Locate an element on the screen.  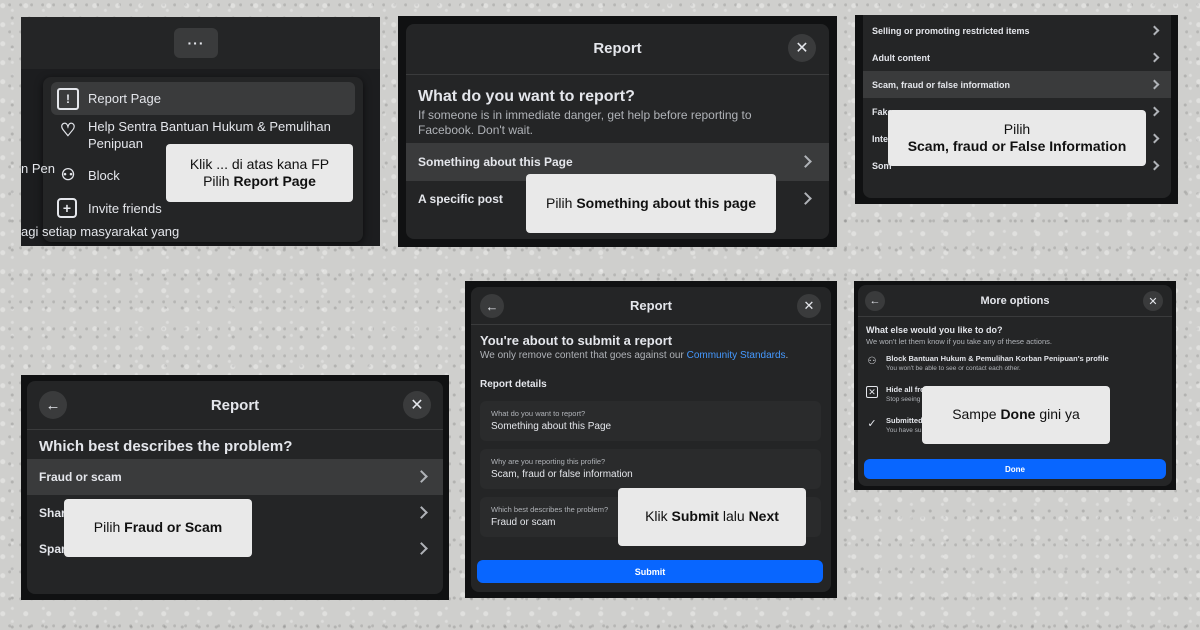
callout-step-4: Pilih Fraud or Scam is located at coordinates (158, 528).